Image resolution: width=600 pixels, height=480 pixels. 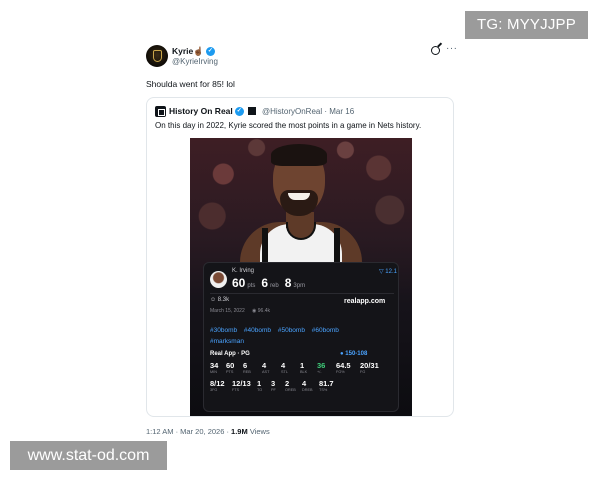 What do you see at coordinates (288, 283) in the screenshot?
I see `threes-value: 8` at bounding box center [288, 283].